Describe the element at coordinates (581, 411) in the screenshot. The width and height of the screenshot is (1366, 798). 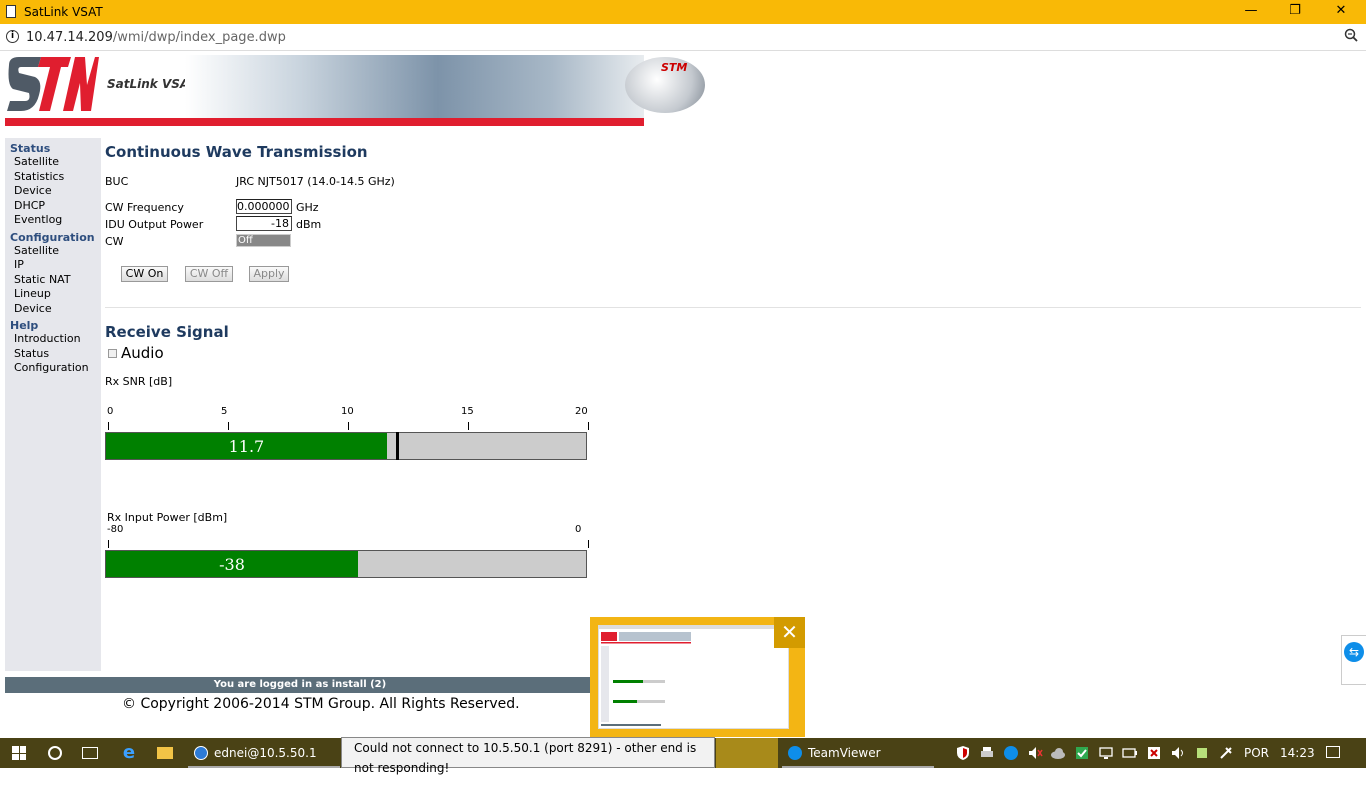
I see `snr-tick-label: 20` at that location.